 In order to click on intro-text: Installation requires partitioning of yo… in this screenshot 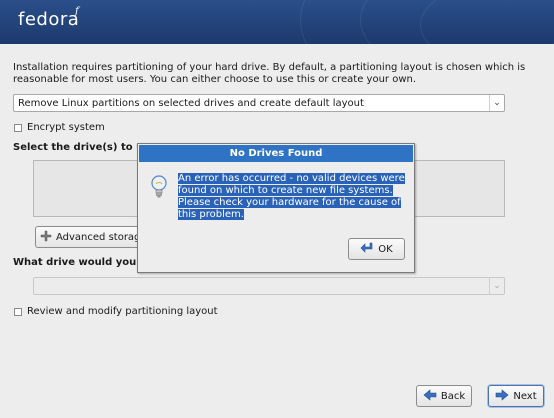, I will do `click(269, 73)`.